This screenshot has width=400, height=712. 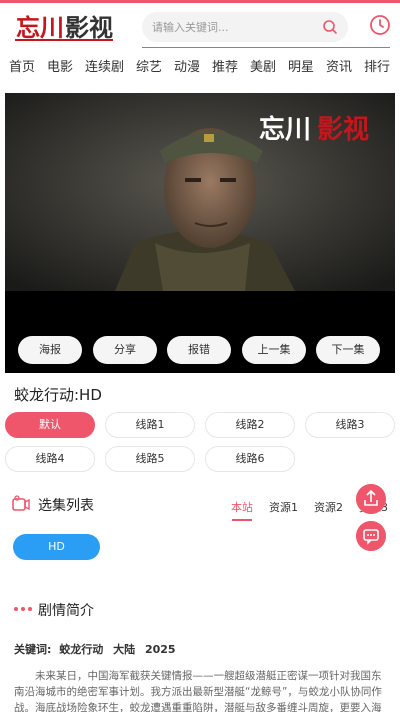 I want to click on nav-item-stars: 明星, so click(x=301, y=65).